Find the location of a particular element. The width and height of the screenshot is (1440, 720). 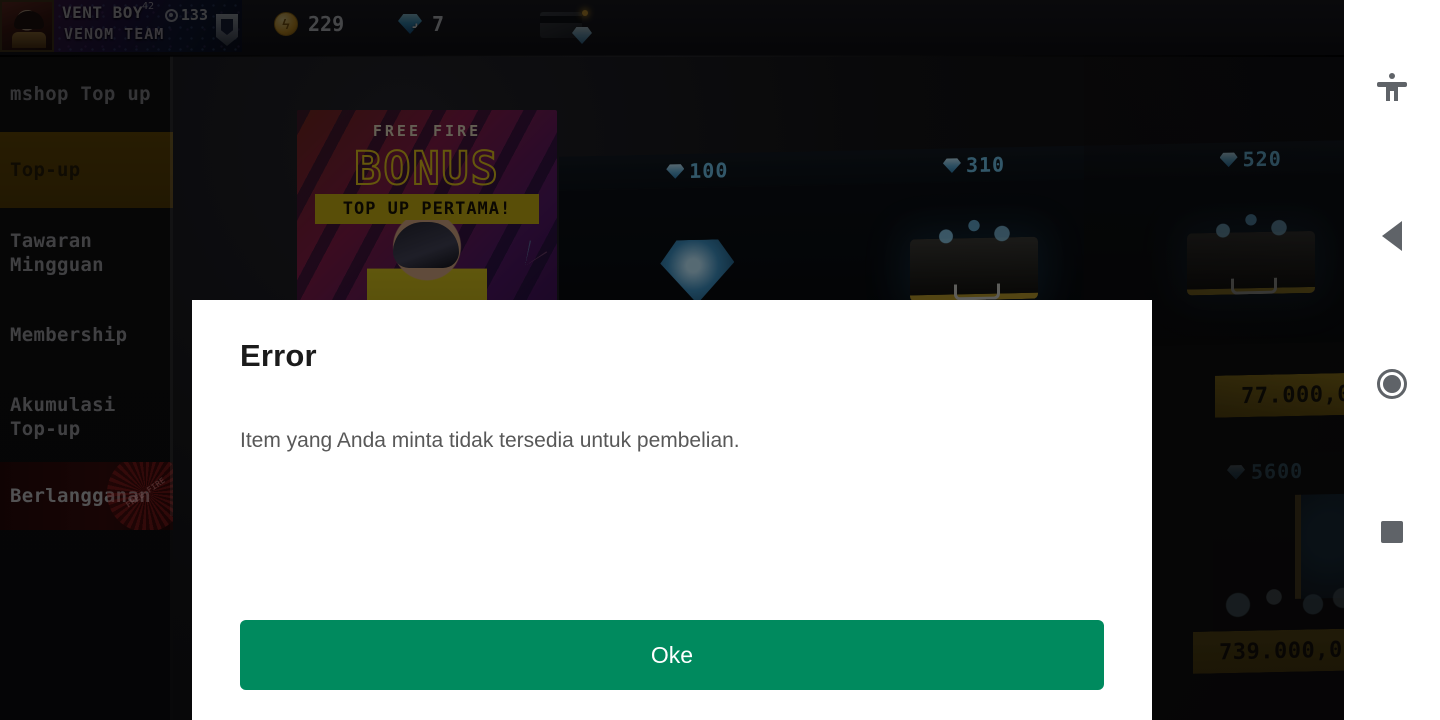

back-triangle-icon is located at coordinates (1392, 236).